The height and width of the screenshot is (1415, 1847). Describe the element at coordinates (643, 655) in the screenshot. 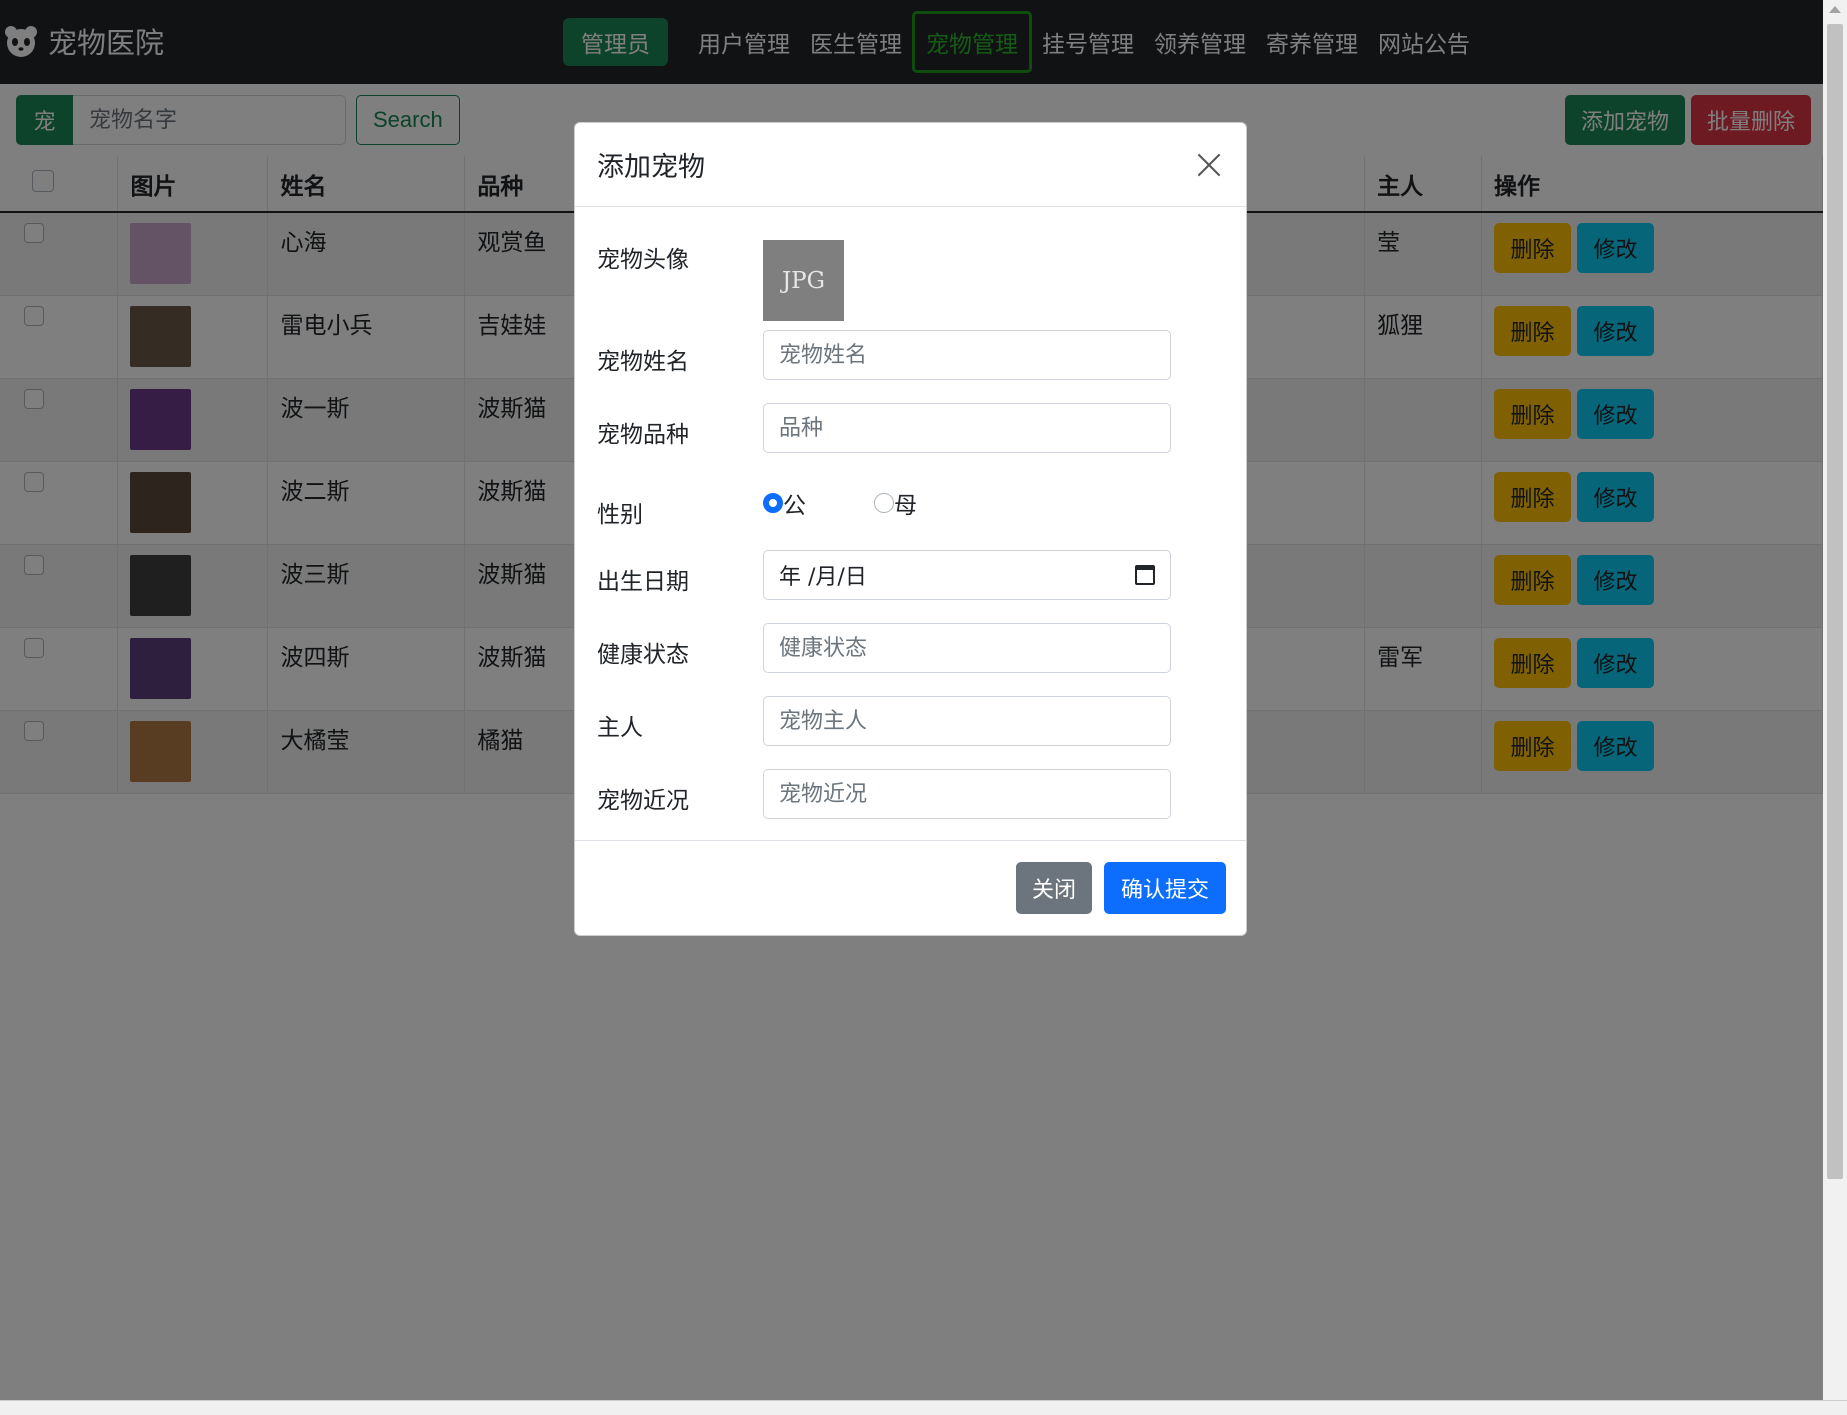

I see `health-label: 健康状态` at that location.